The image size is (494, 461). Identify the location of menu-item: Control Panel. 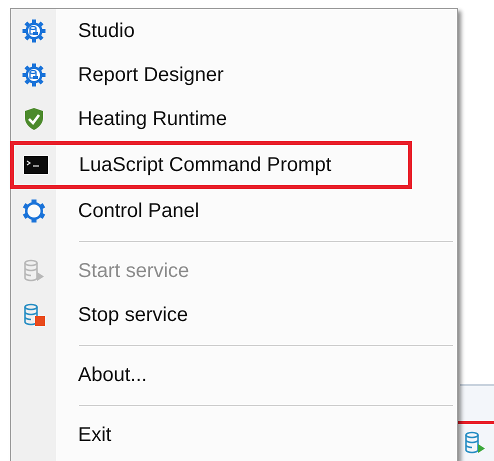
(234, 211).